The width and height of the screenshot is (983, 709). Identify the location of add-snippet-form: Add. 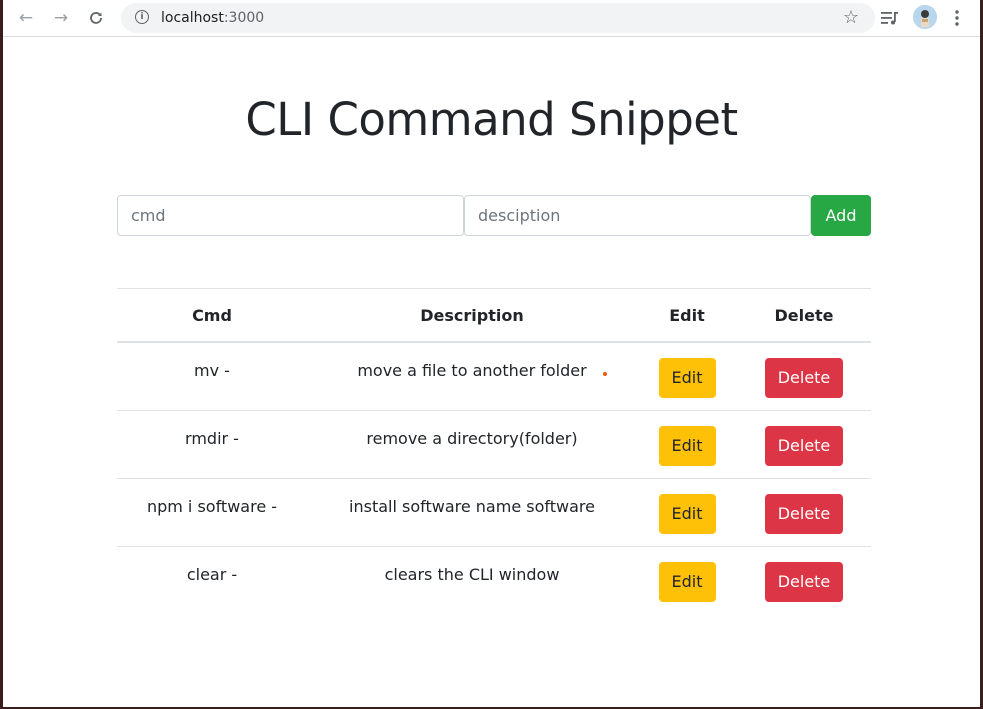
(494, 215).